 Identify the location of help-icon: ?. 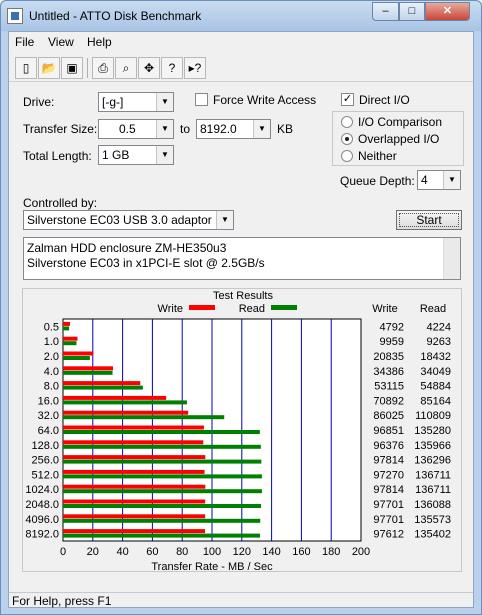
(172, 68).